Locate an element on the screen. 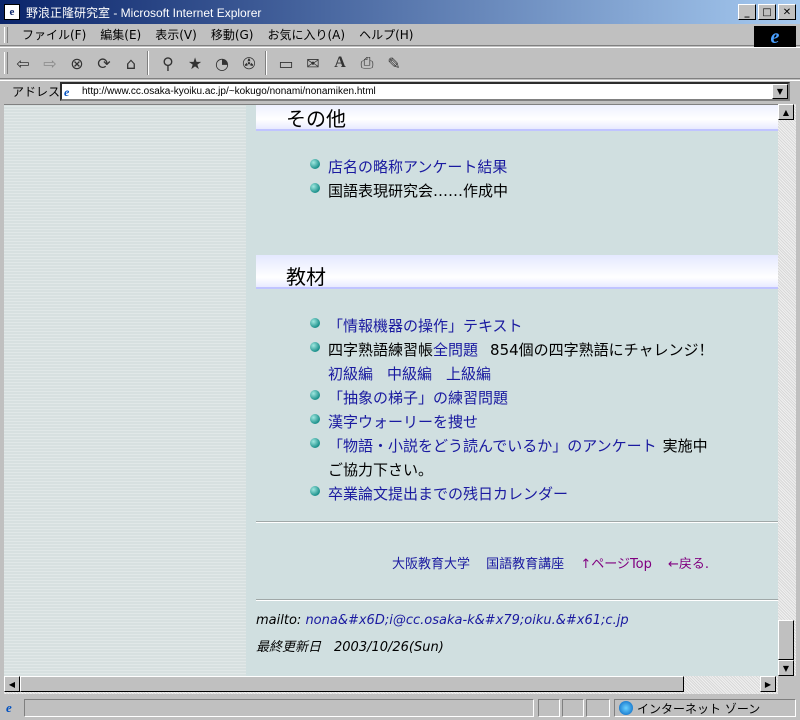  yojijukugo-item: 四字熟語練習帳全問題 854個の四字熟語にチャレンジ！ is located at coordinates (521, 349).